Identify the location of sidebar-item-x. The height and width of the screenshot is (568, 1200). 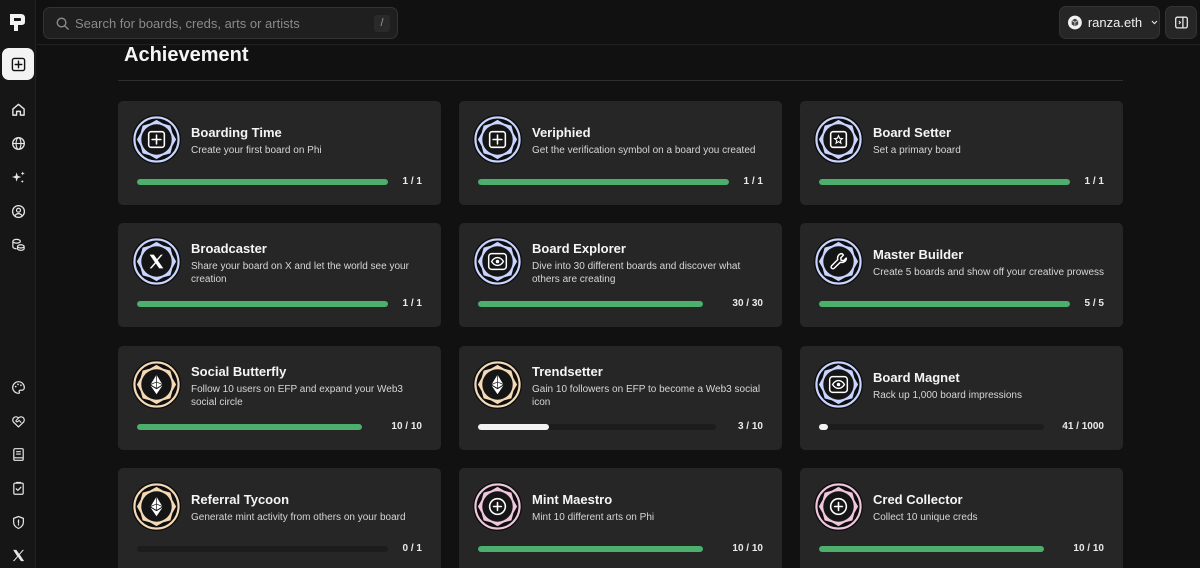
(18, 555).